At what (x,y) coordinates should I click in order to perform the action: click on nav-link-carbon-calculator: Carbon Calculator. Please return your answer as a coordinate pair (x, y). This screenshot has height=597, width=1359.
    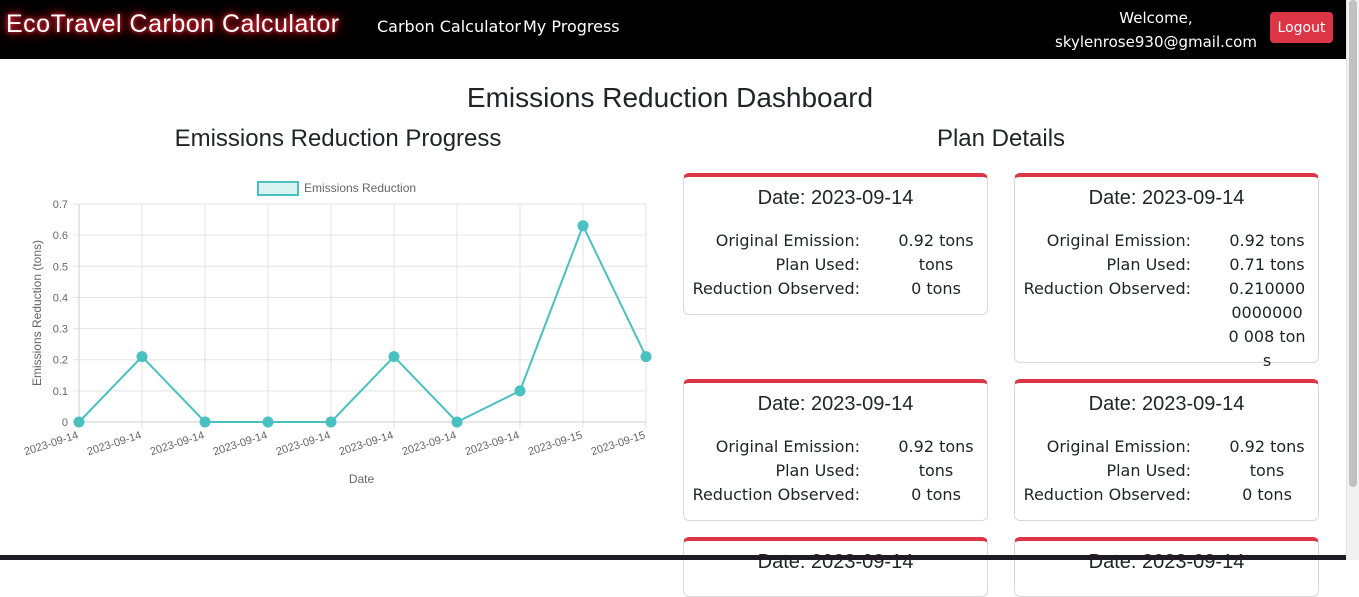
    Looking at the image, I should click on (449, 26).